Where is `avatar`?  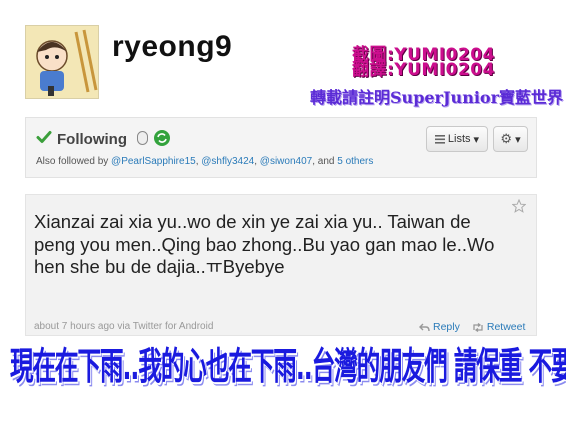 avatar is located at coordinates (62, 62).